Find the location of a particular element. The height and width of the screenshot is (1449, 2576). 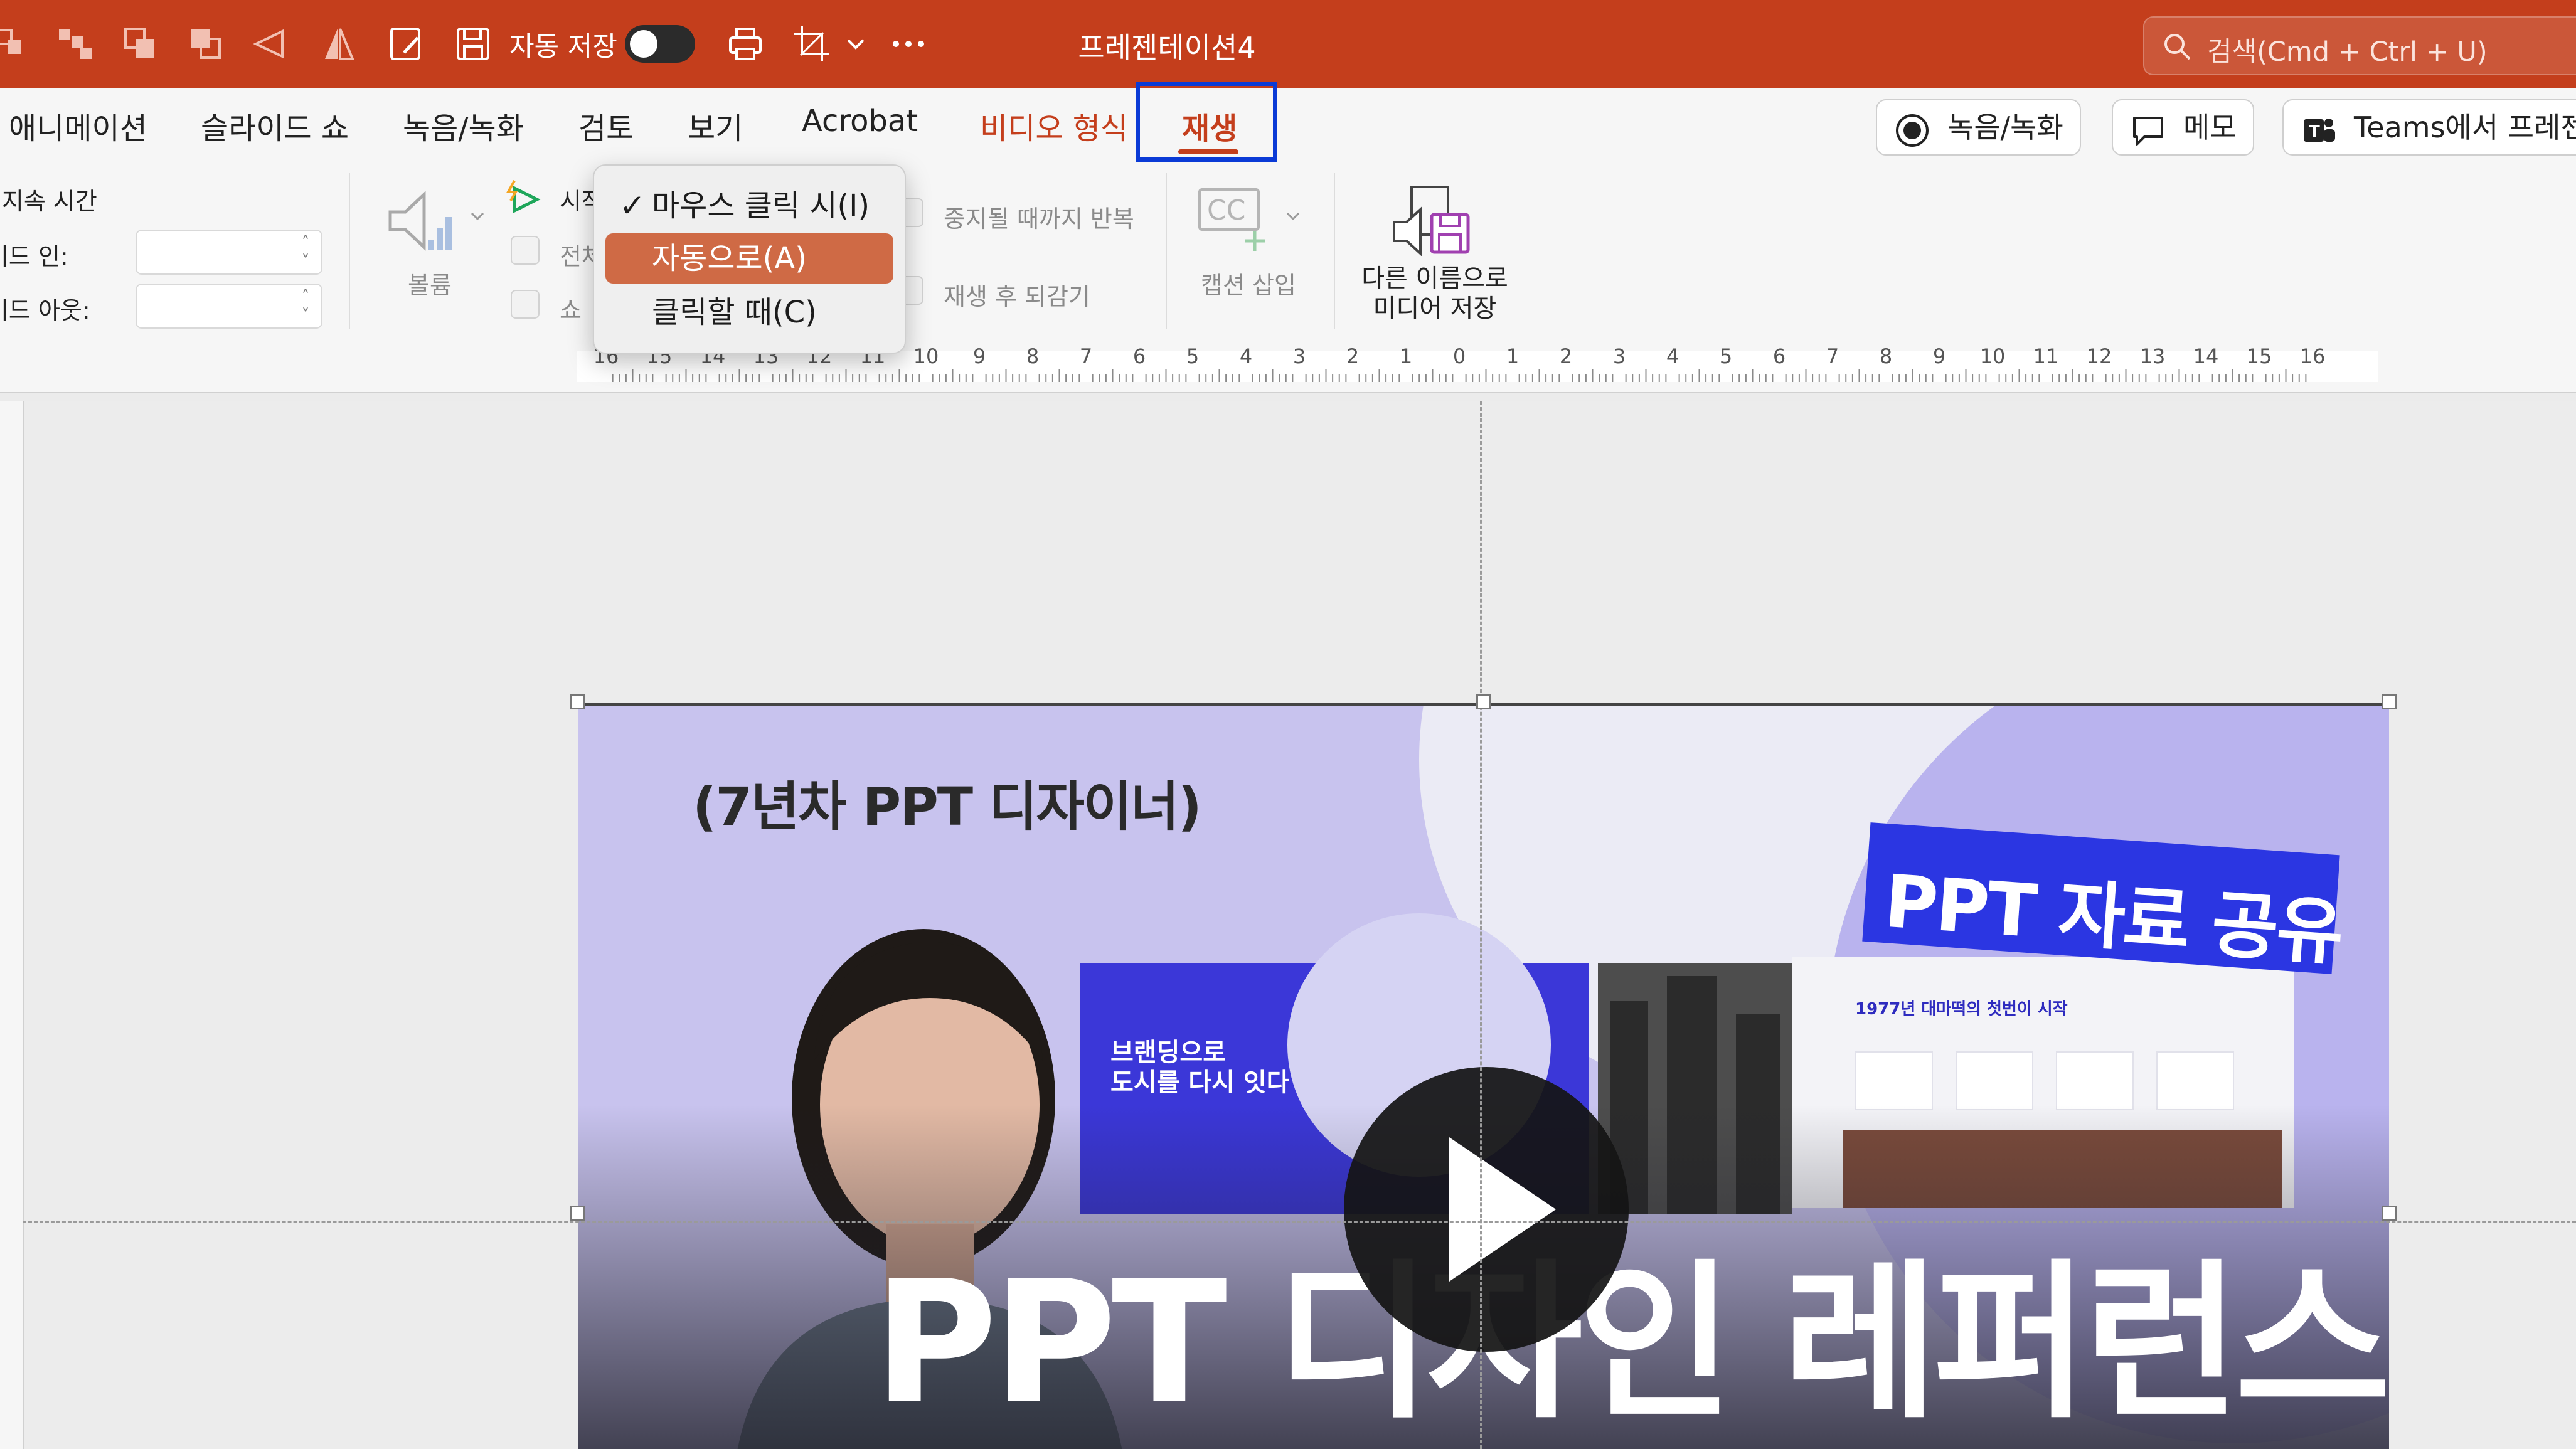

hide-checkbox is located at coordinates (525, 304).